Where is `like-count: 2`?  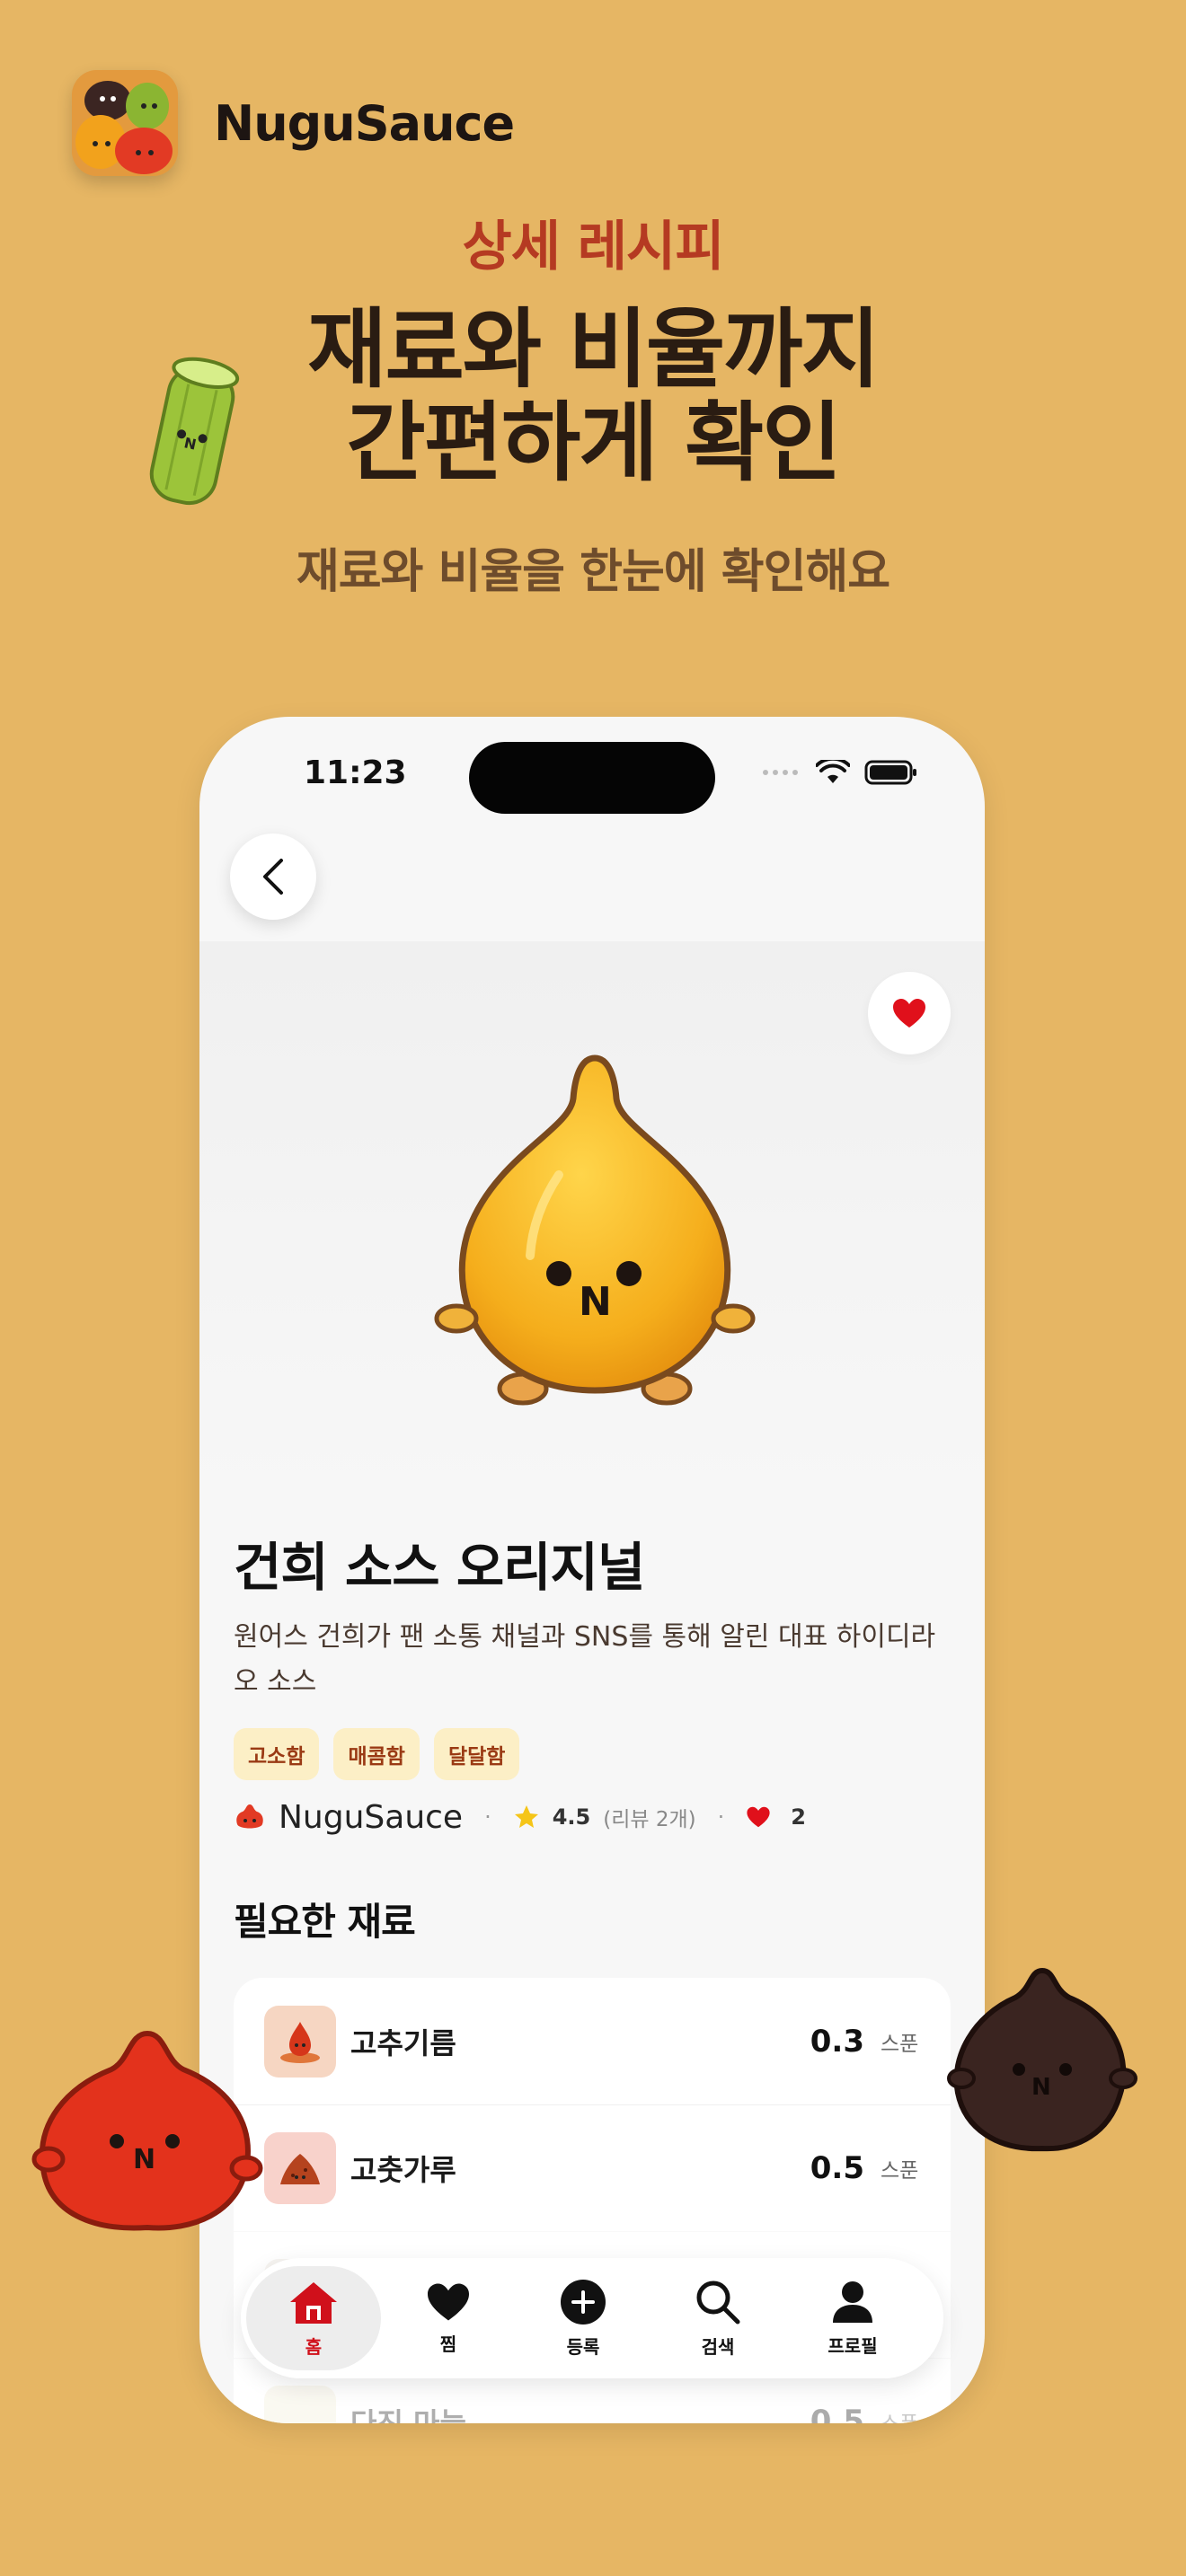 like-count: 2 is located at coordinates (798, 1817).